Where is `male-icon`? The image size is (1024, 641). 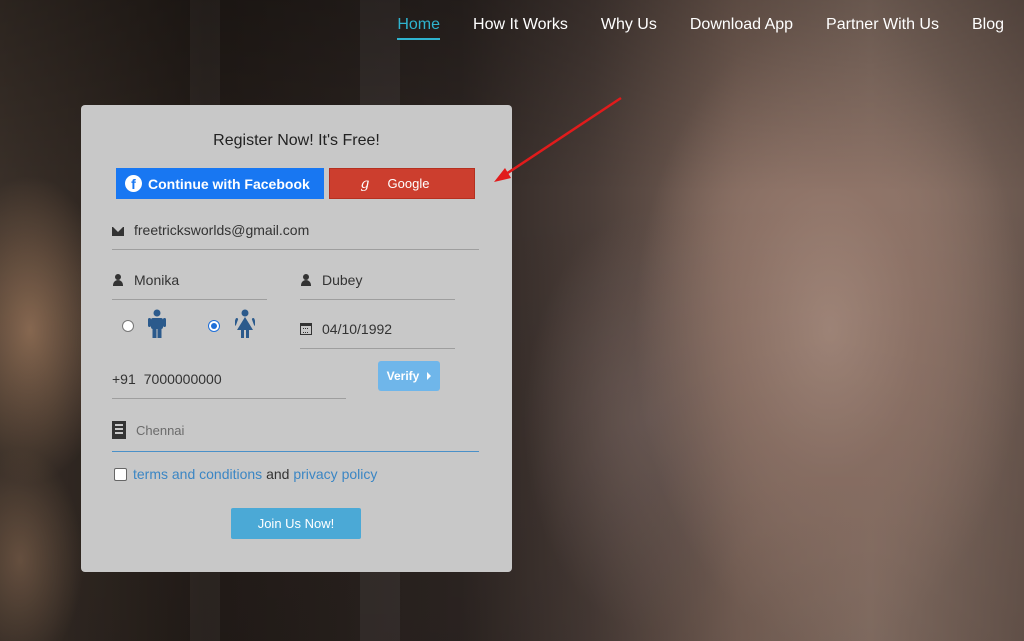 male-icon is located at coordinates (157, 323).